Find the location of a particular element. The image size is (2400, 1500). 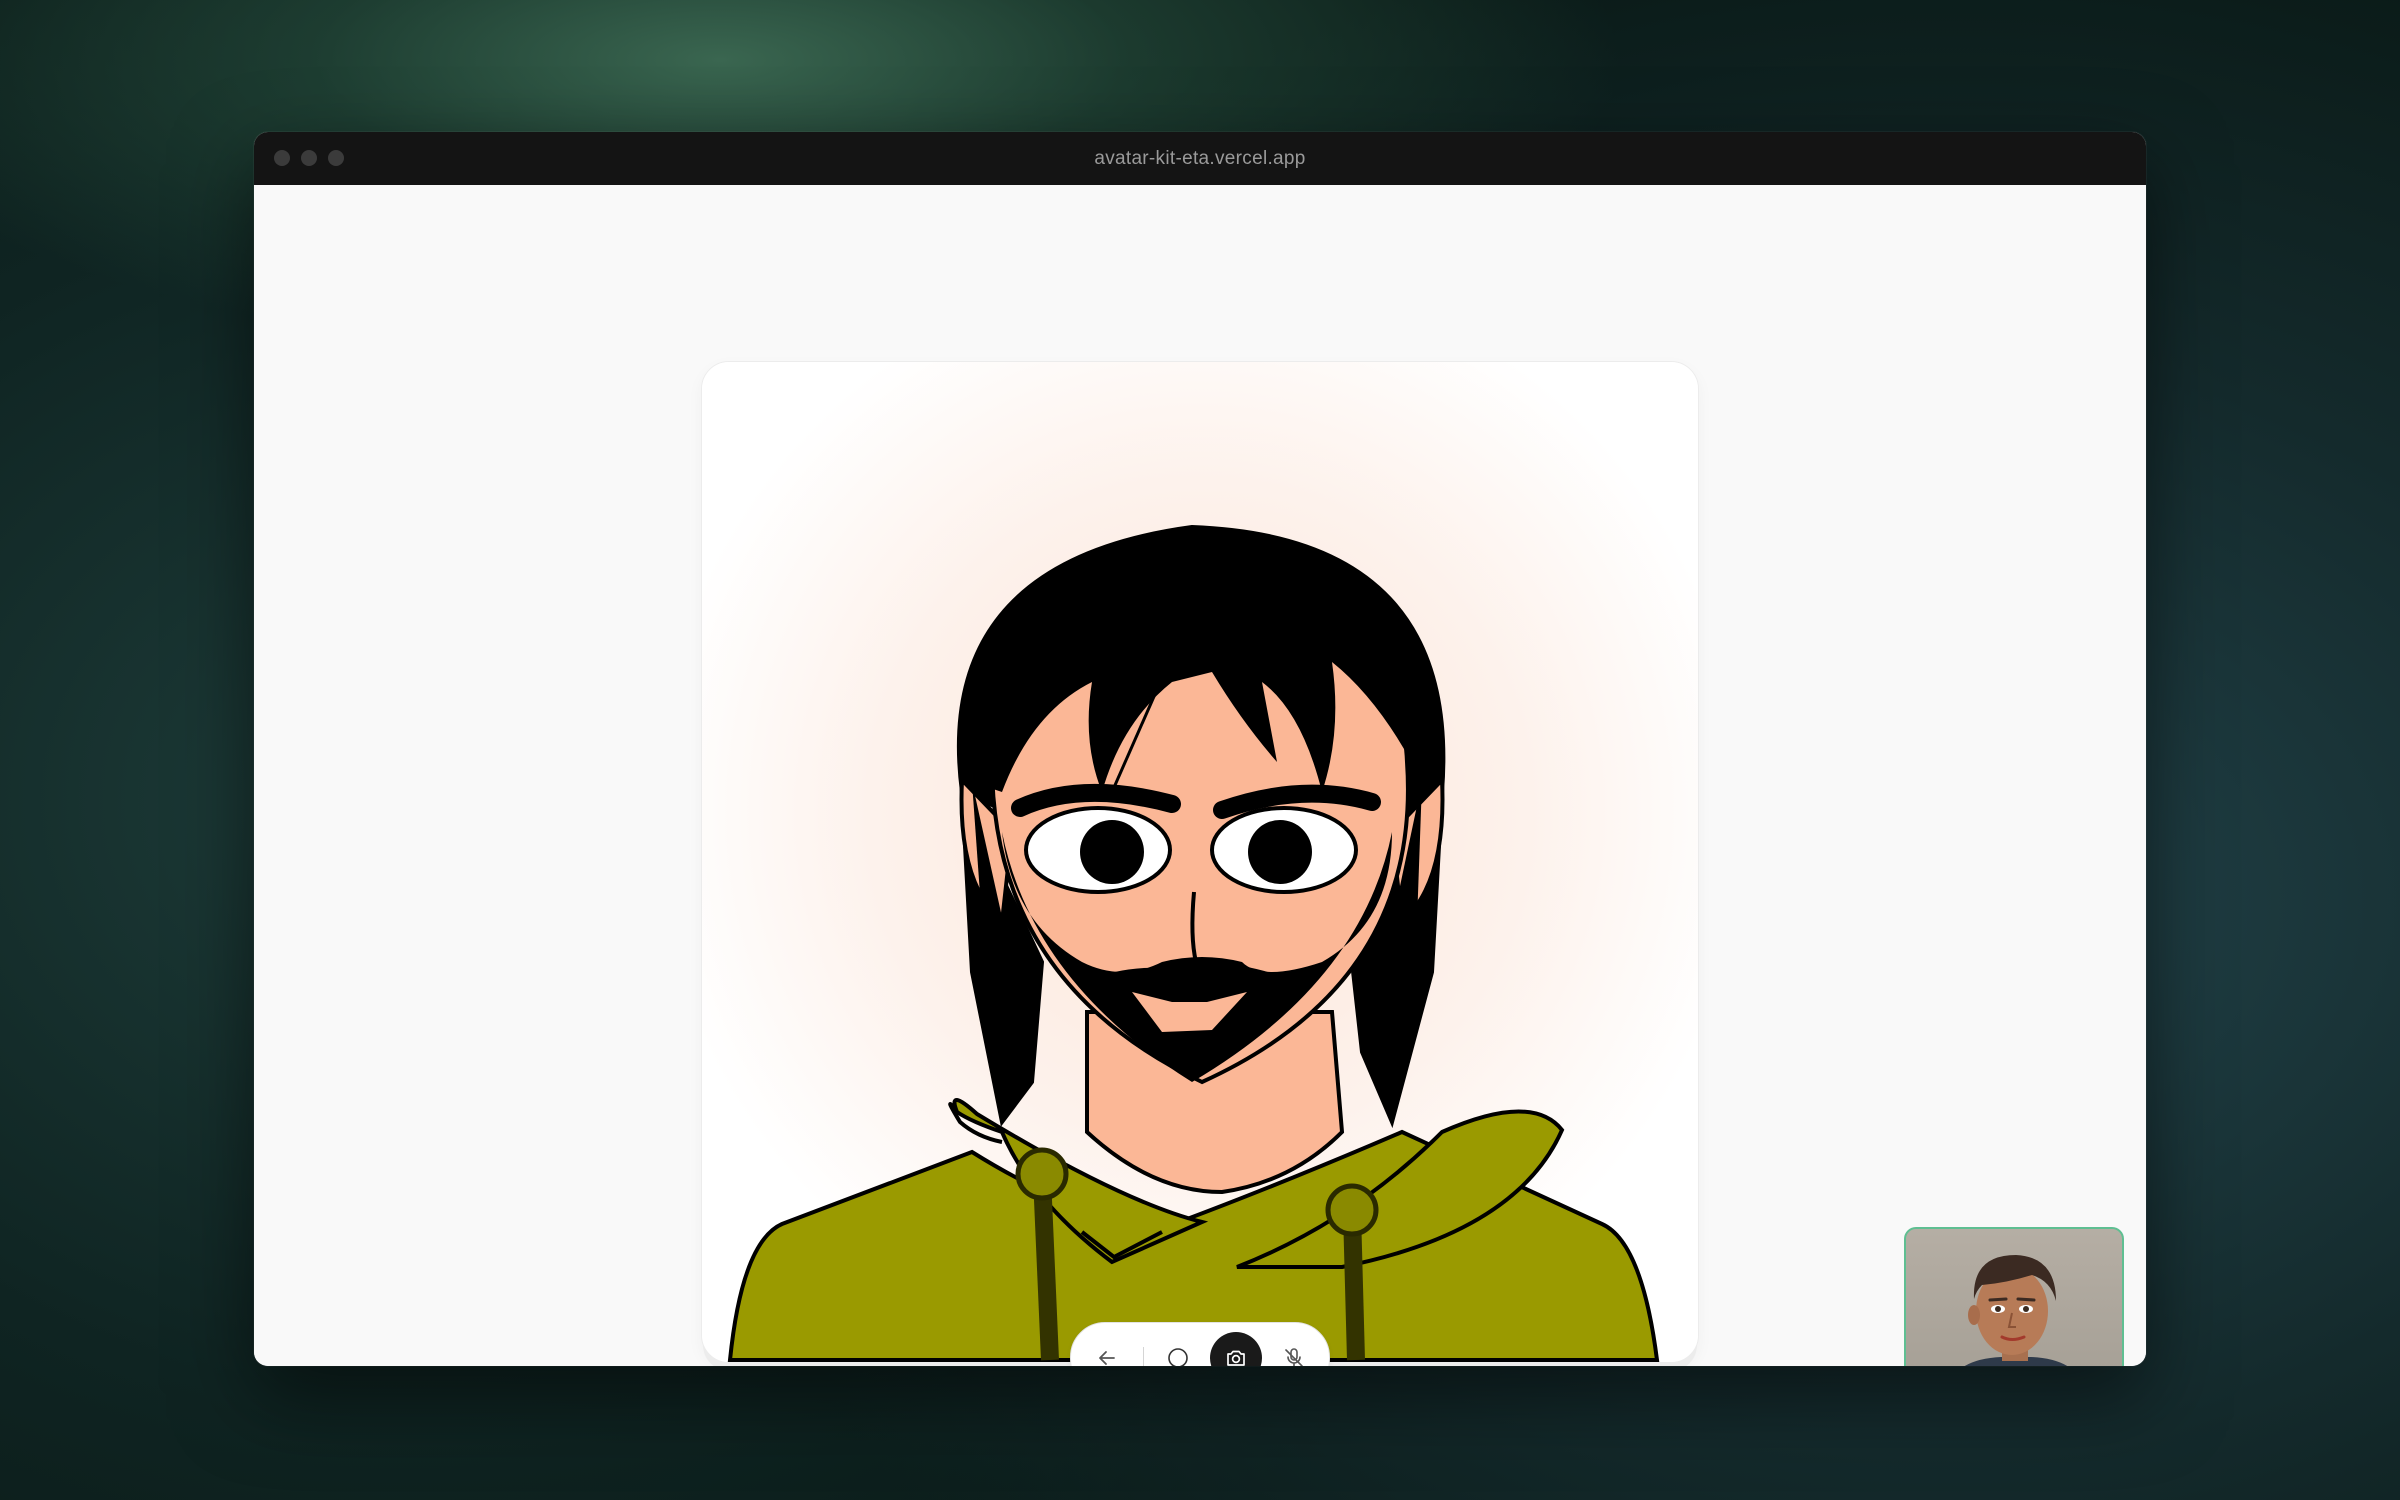

pupil-right is located at coordinates (1280, 852).